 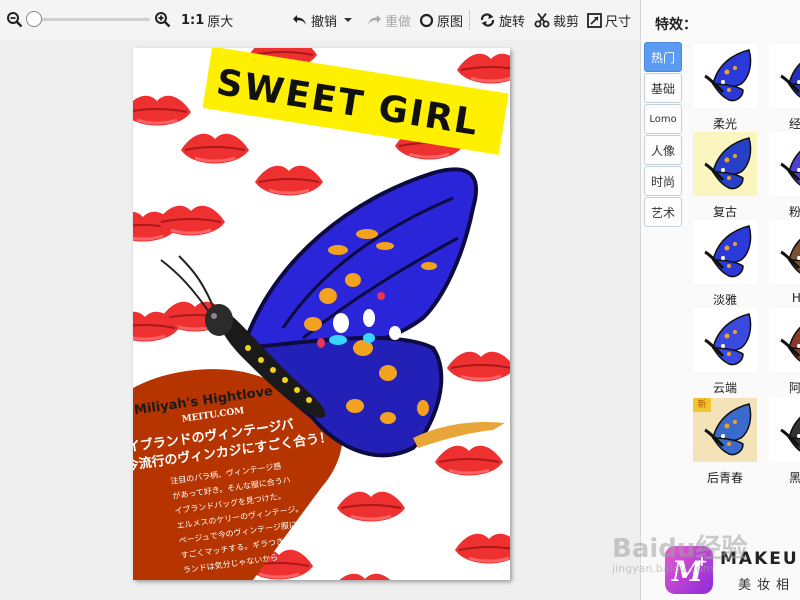 I want to click on redo-label: 重做, so click(x=398, y=22).